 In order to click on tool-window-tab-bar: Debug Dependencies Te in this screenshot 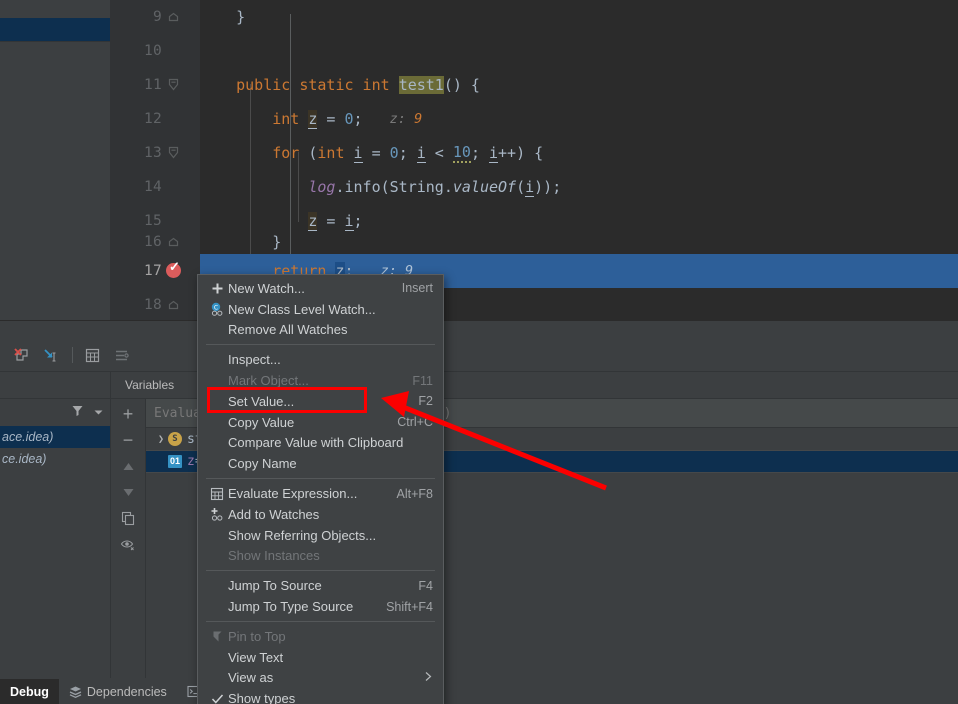, I will do `click(479, 691)`.